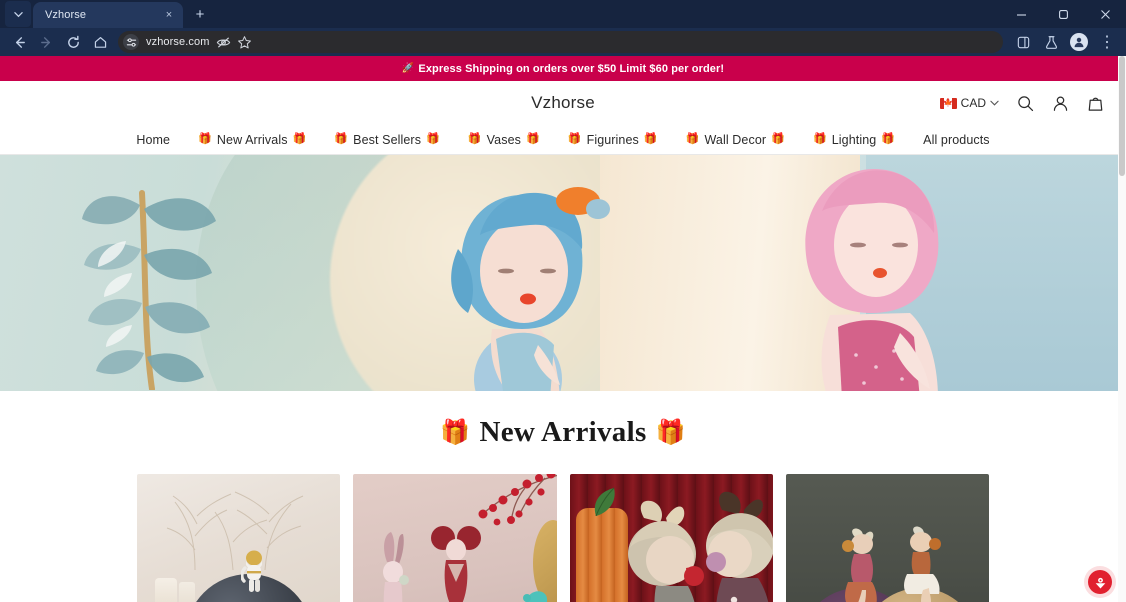 This screenshot has width=1126, height=602. I want to click on nav-label: Figurines, so click(612, 139).